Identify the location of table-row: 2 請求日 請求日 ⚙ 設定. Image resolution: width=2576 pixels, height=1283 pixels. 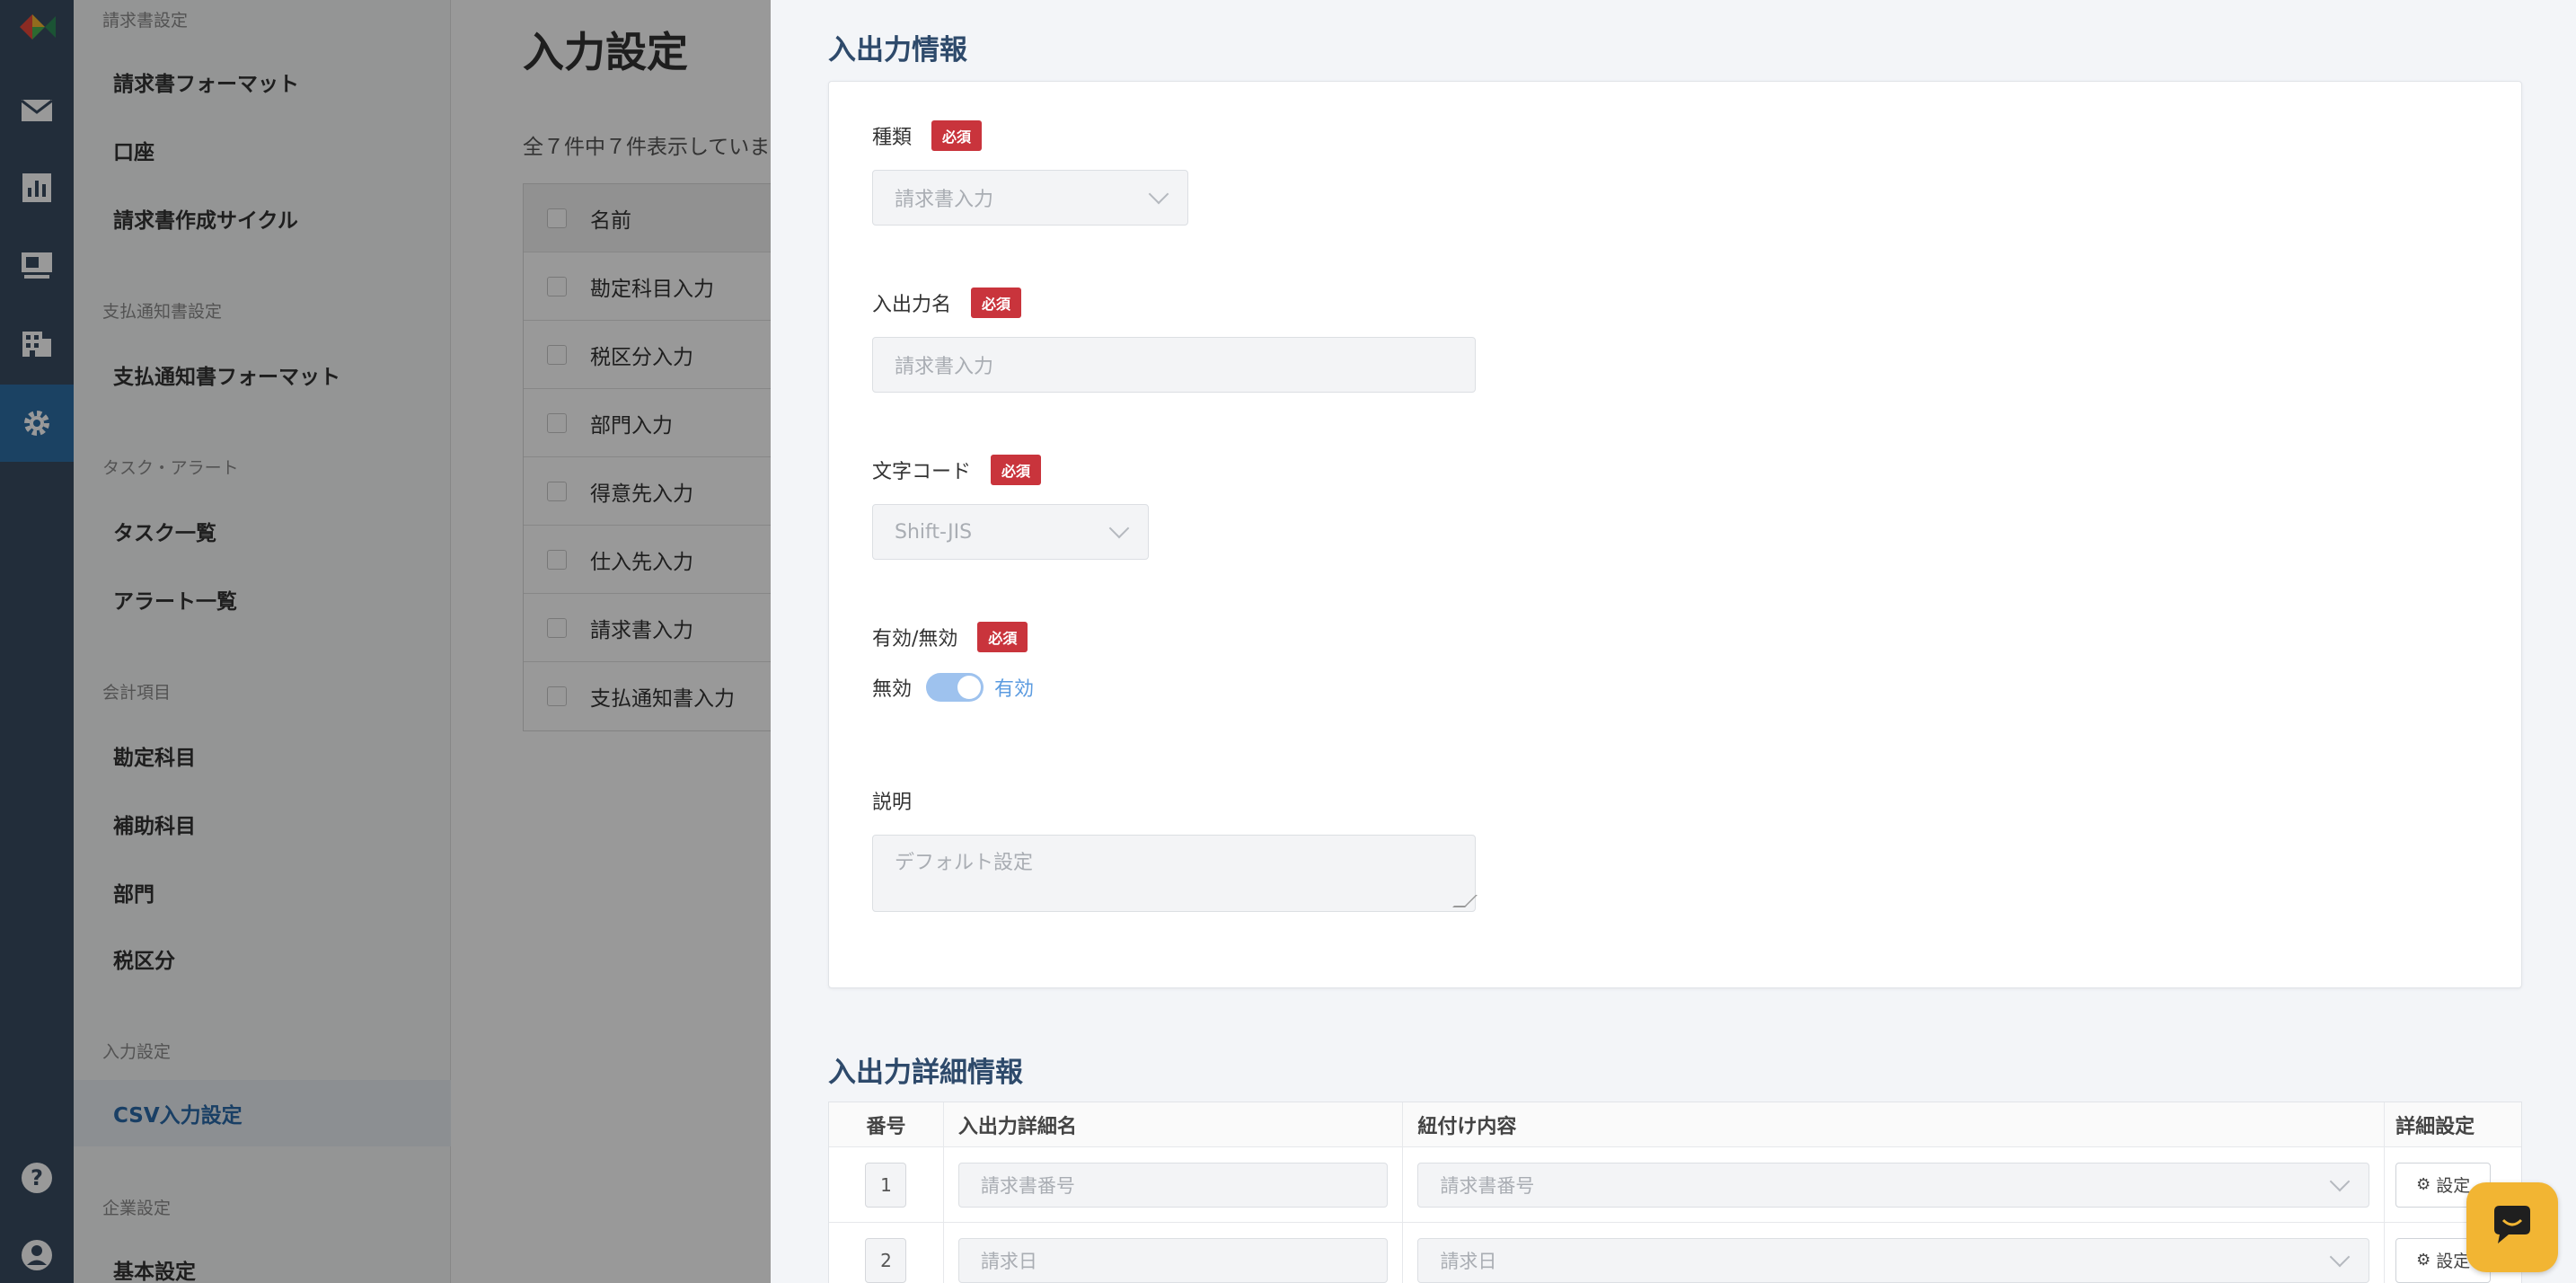
(1675, 1253).